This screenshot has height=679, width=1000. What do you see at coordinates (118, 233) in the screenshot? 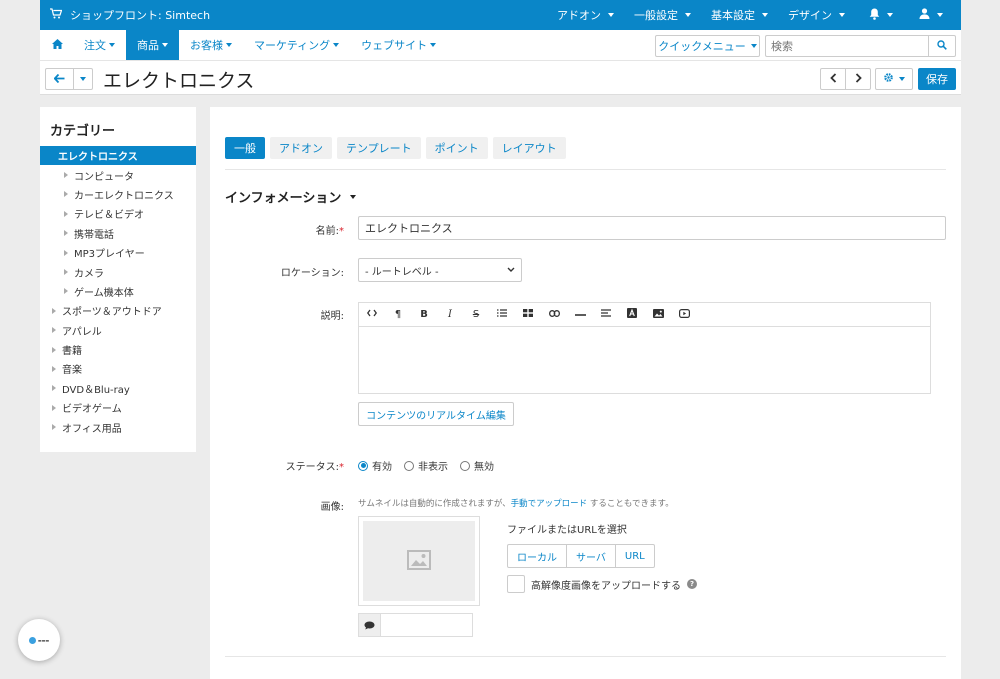
I see `category-item: 携帯電話` at bounding box center [118, 233].